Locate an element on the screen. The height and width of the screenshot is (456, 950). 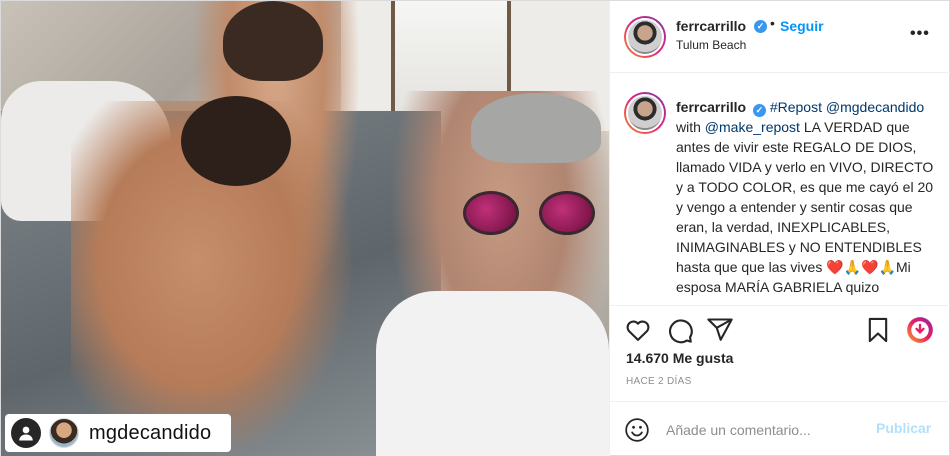
caption-emojis: ❤️🙏❤️🙏 is located at coordinates (861, 267).